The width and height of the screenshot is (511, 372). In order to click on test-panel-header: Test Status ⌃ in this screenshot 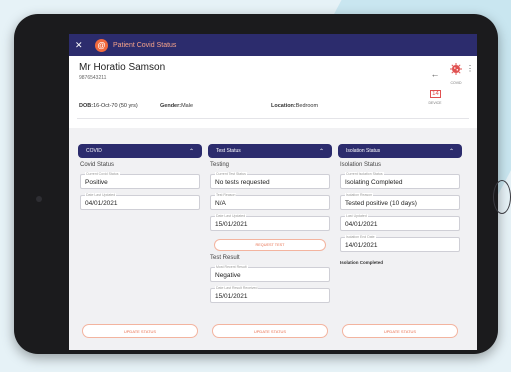, I will do `click(270, 151)`.